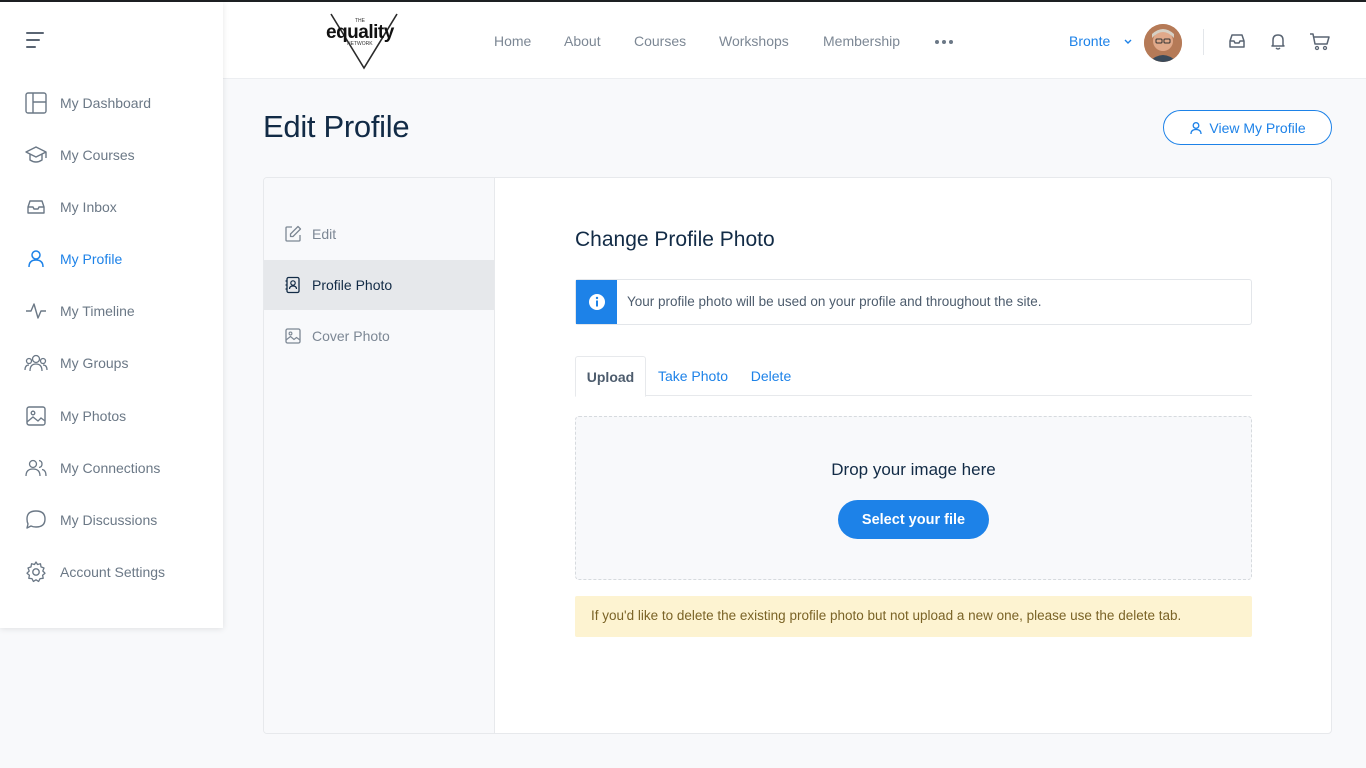  Describe the element at coordinates (109, 520) in the screenshot. I see `sidebar-item-label: My Discussions` at that location.